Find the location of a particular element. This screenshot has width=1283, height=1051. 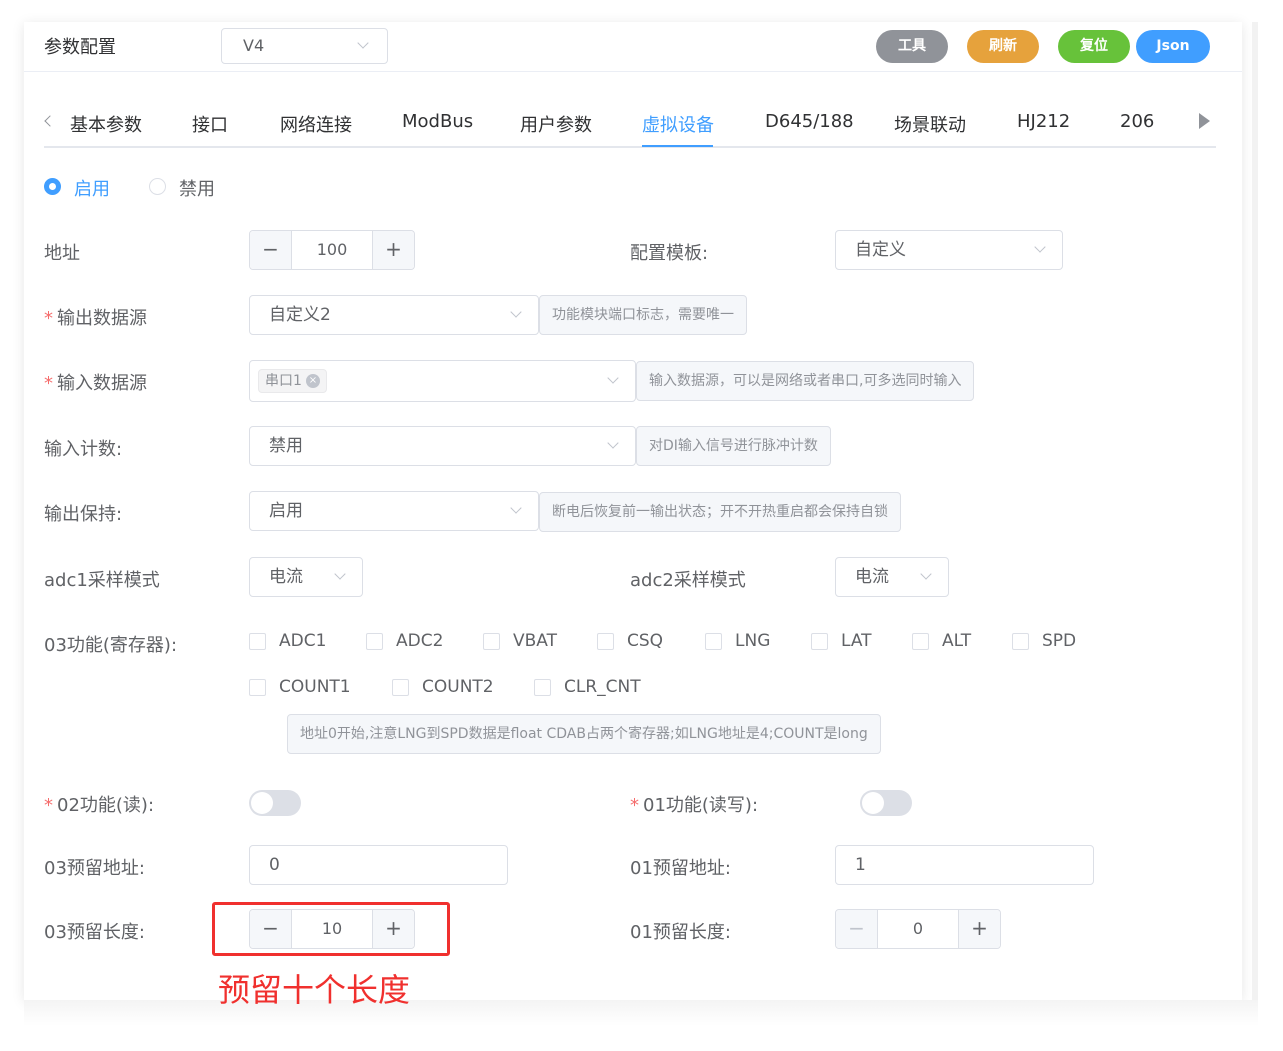

refresh-button: 刷新 is located at coordinates (1003, 46).